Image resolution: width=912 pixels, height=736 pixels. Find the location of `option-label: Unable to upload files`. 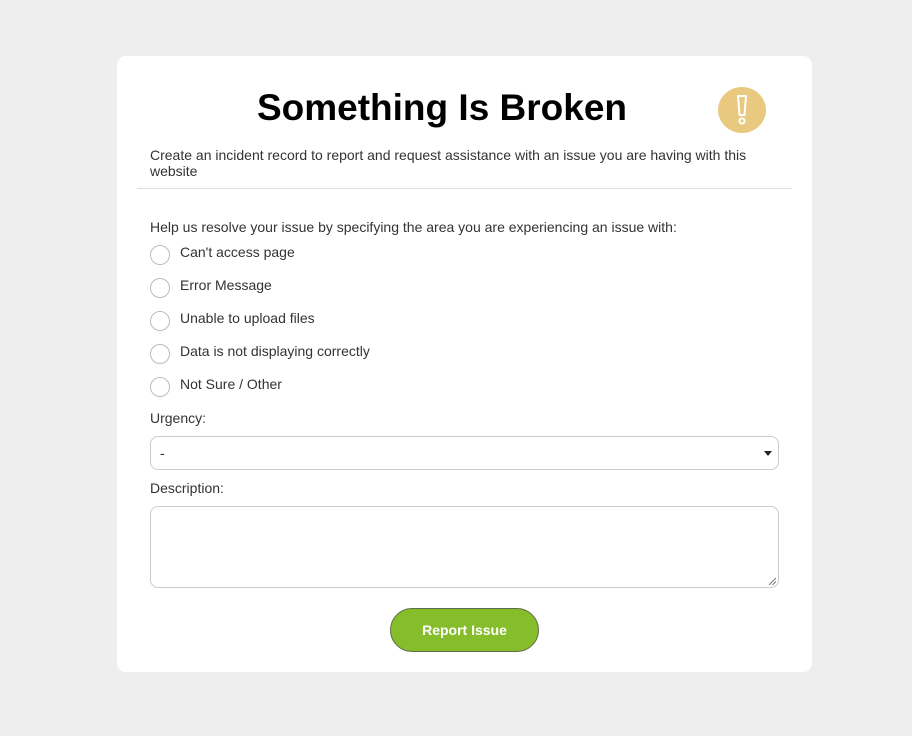

option-label: Unable to upload files is located at coordinates (247, 318).